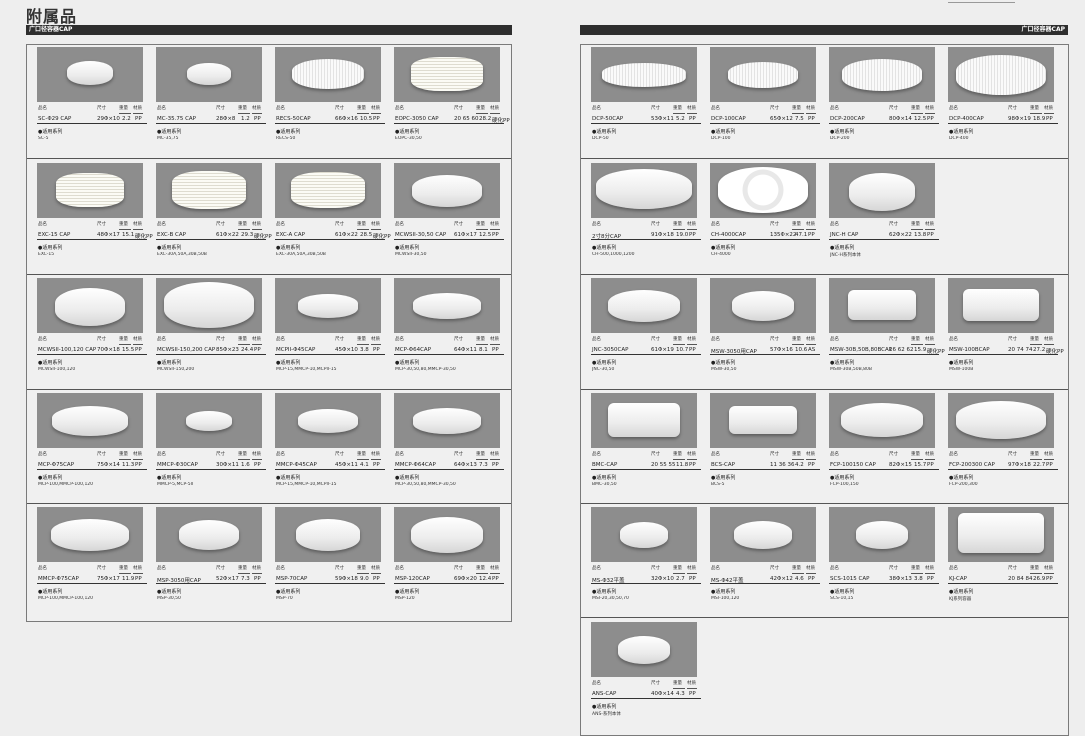 This screenshot has width=1085, height=736. Describe the element at coordinates (1003, 560) in the screenshot. I see `product-card: 品名 尺寸 重量 材质 KJ-CAP 20 84 84 26.9 PP ●适用系列 KJ系列容器` at that location.